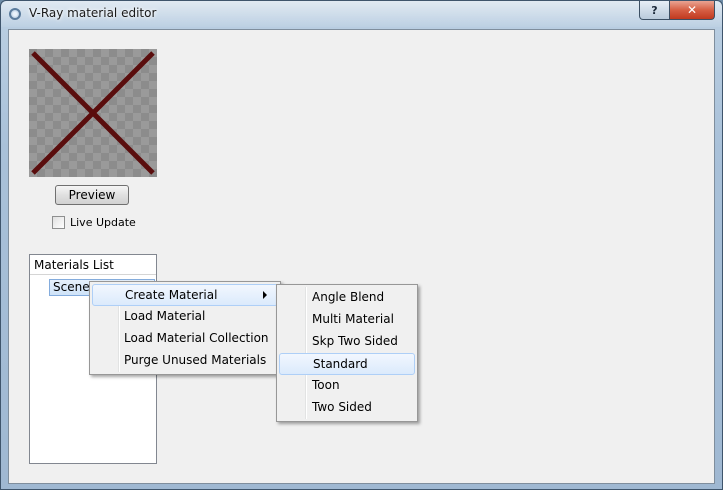 The width and height of the screenshot is (723, 490). What do you see at coordinates (355, 341) in the screenshot?
I see `submenu-item-label: Skp Two Sided` at bounding box center [355, 341].